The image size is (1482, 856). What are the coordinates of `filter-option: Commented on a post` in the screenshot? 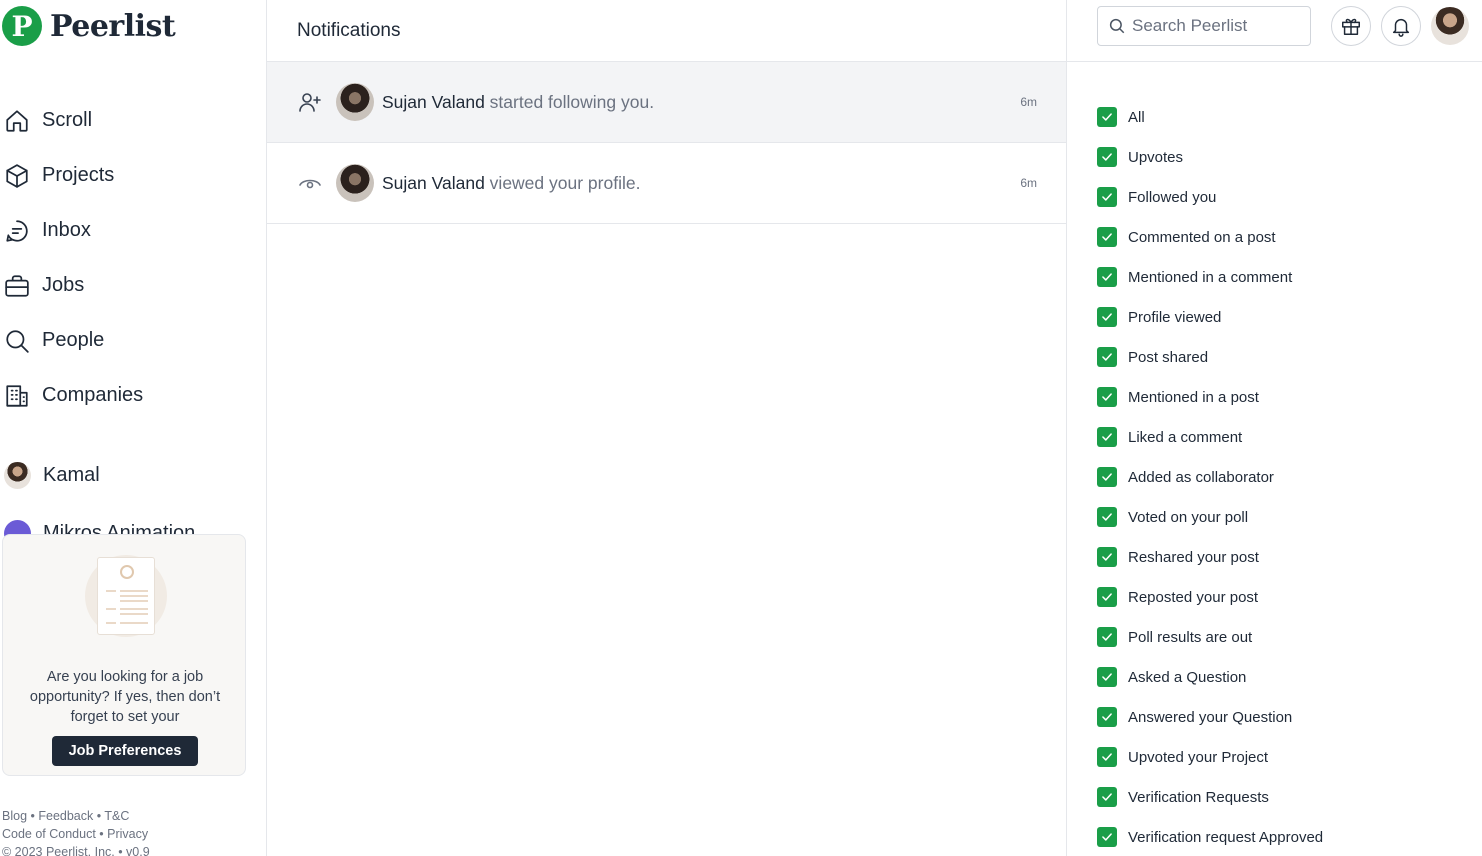 It's located at (1210, 237).